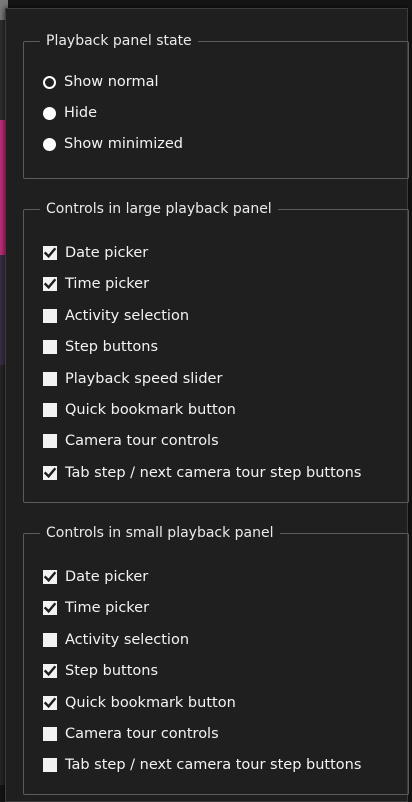 The image size is (412, 802). Describe the element at coordinates (123, 144) in the screenshot. I see `option-label: Show minimized` at that location.